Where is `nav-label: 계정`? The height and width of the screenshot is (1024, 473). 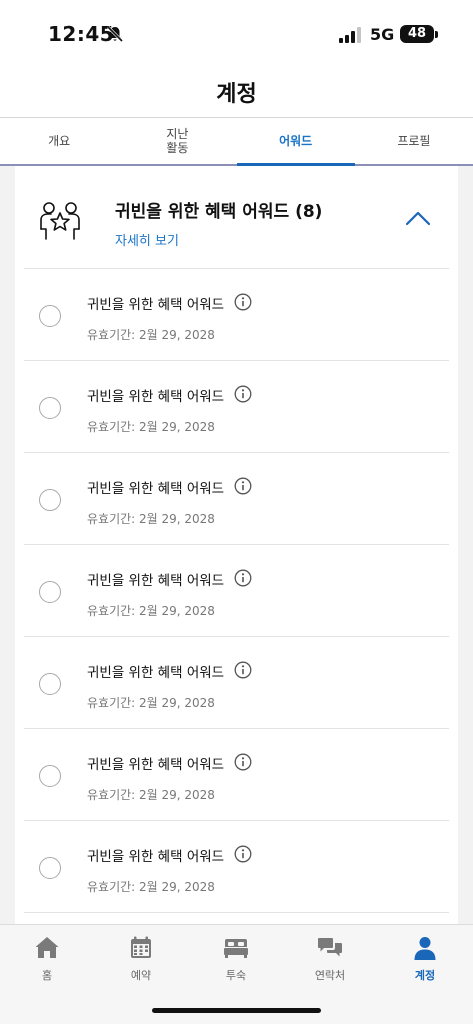
nav-label: 계정 is located at coordinates (425, 975).